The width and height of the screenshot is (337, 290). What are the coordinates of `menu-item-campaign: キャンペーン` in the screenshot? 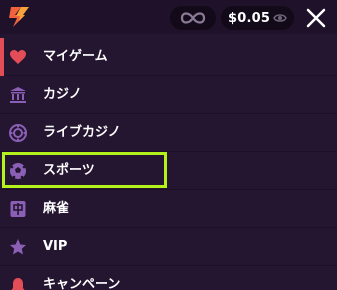 It's located at (168, 278).